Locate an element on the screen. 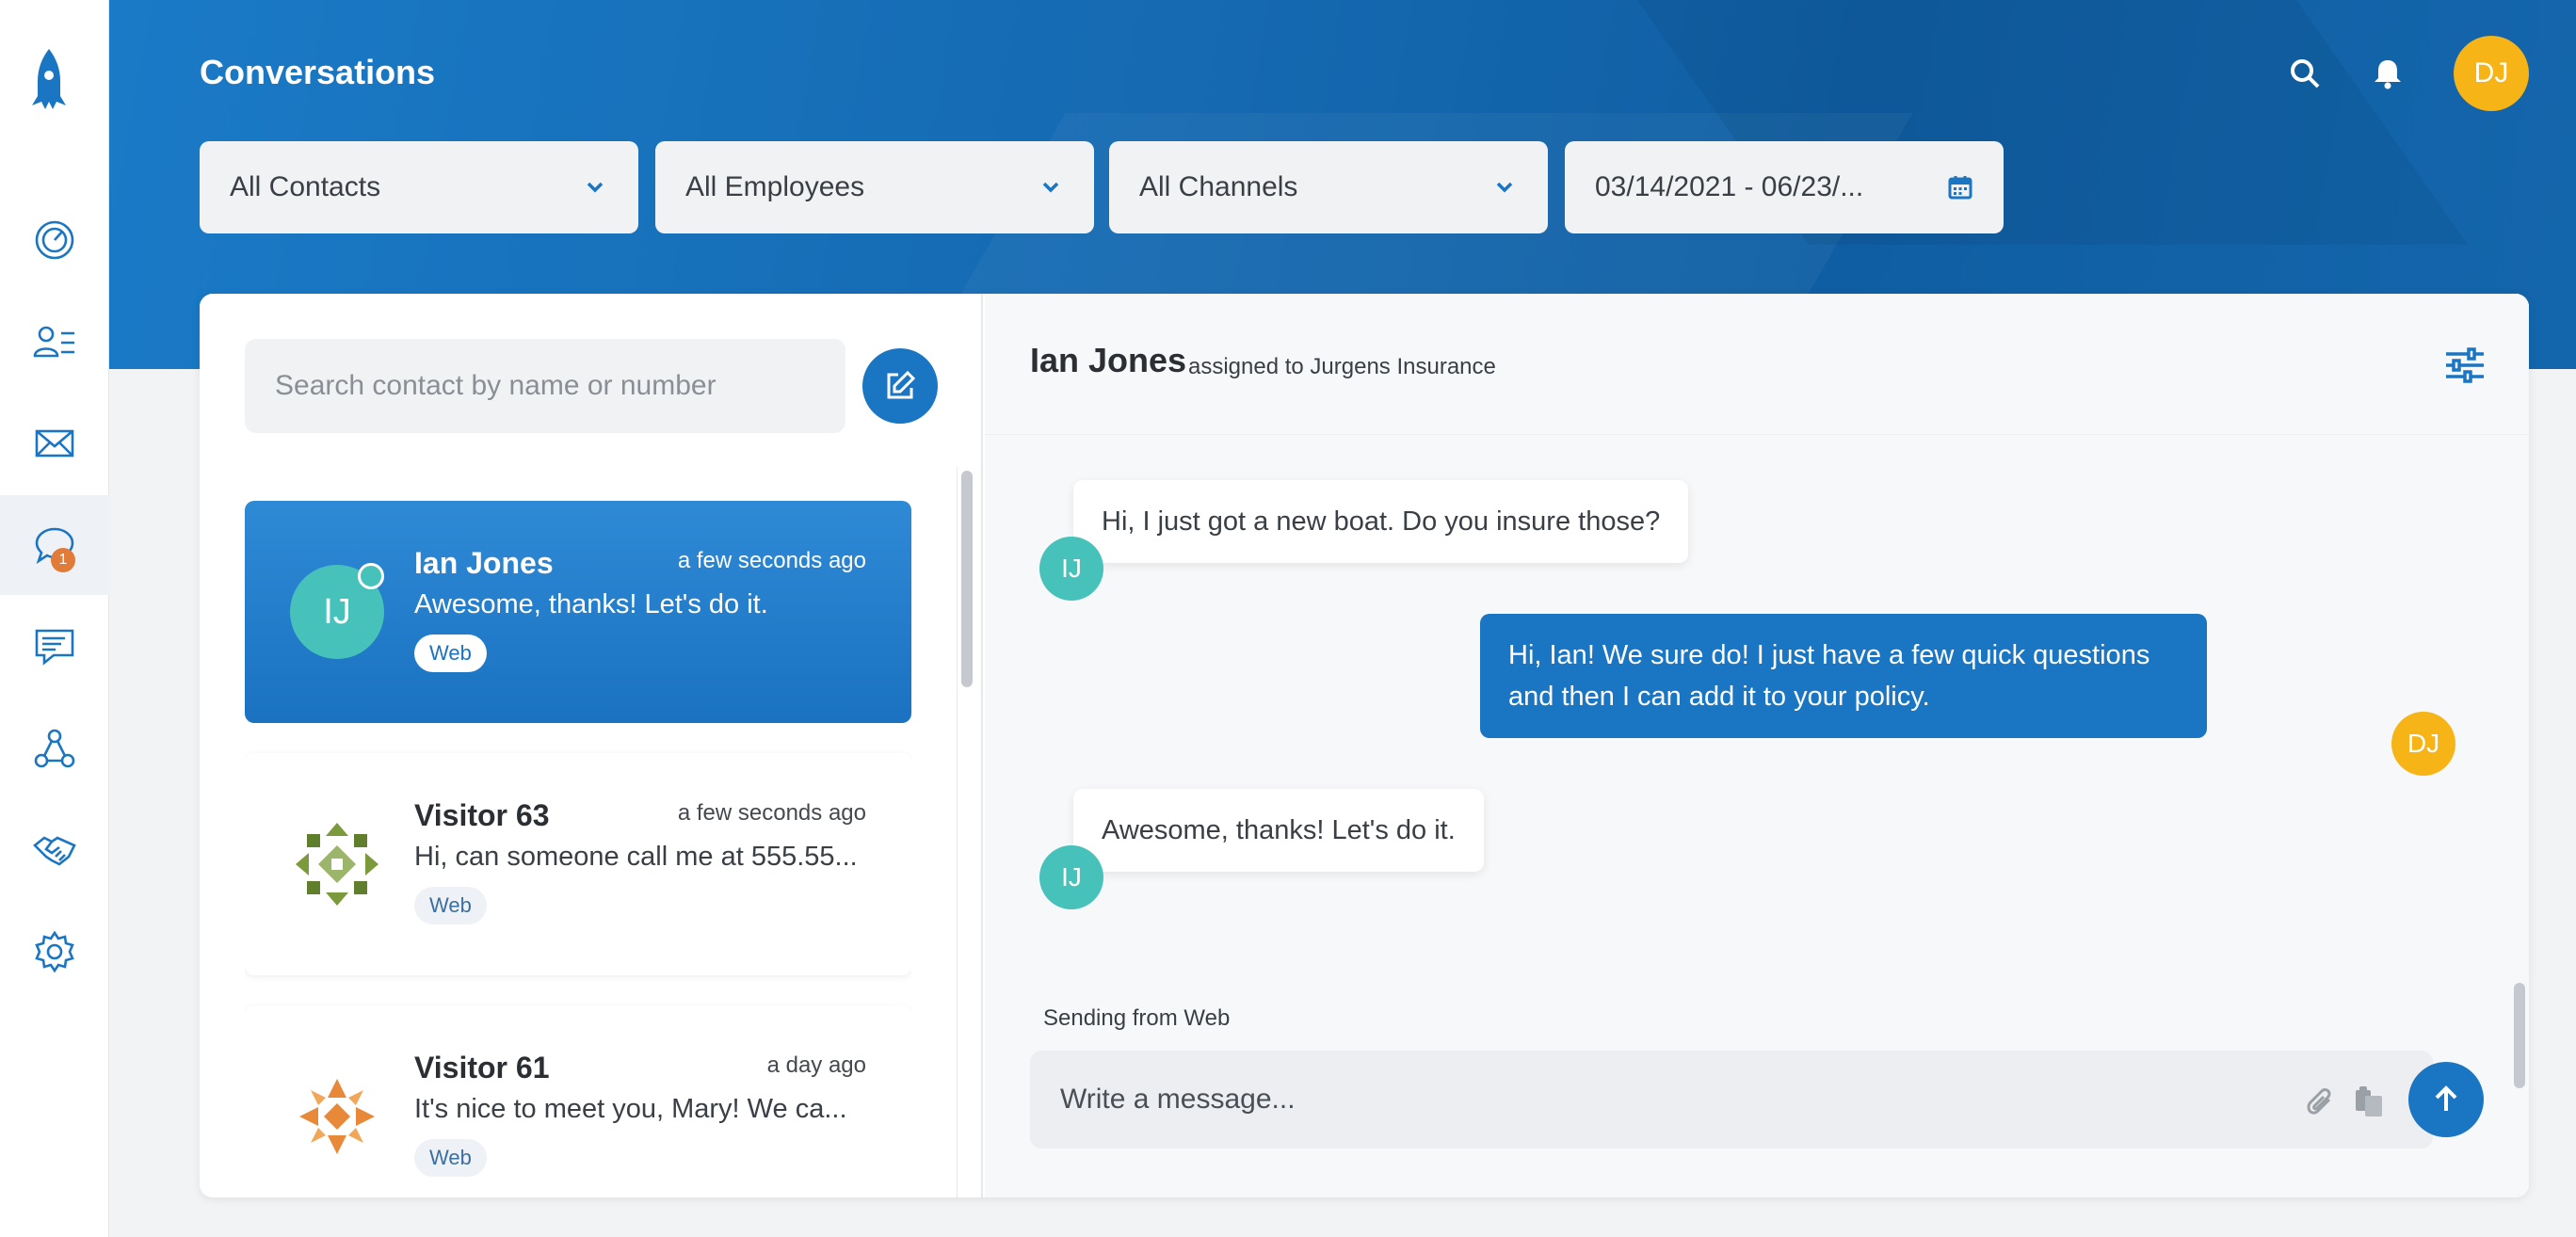 The image size is (2576, 1237). sidebar: 1 is located at coordinates (54, 618).